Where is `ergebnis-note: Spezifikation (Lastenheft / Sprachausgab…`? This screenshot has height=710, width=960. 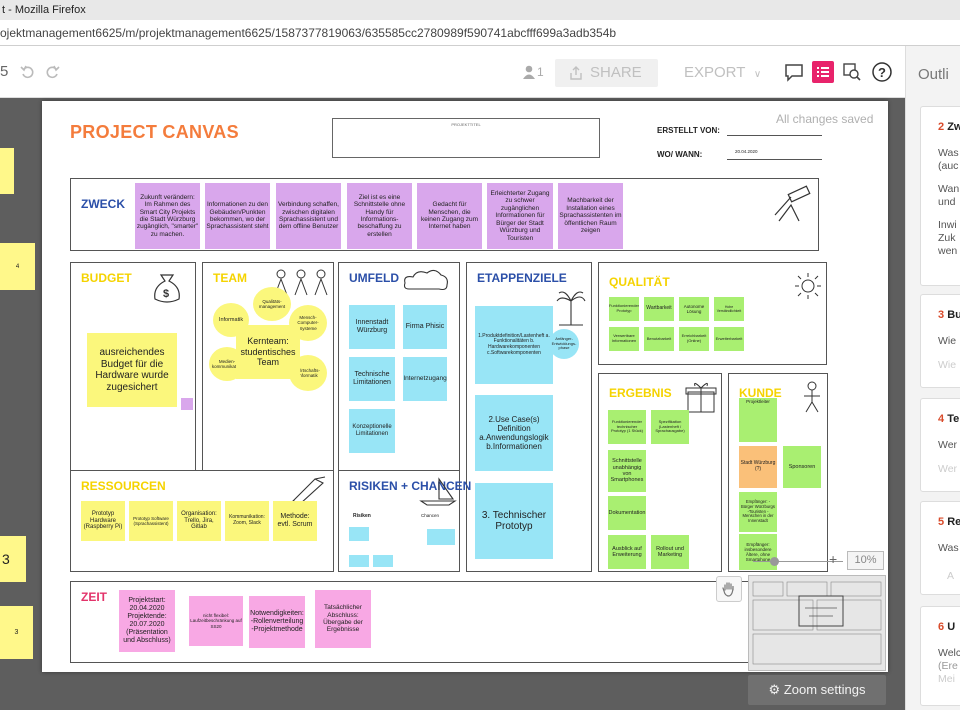
ergebnis-note: Spezifikation (Lastenheft / Sprachausgab… is located at coordinates (670, 427).